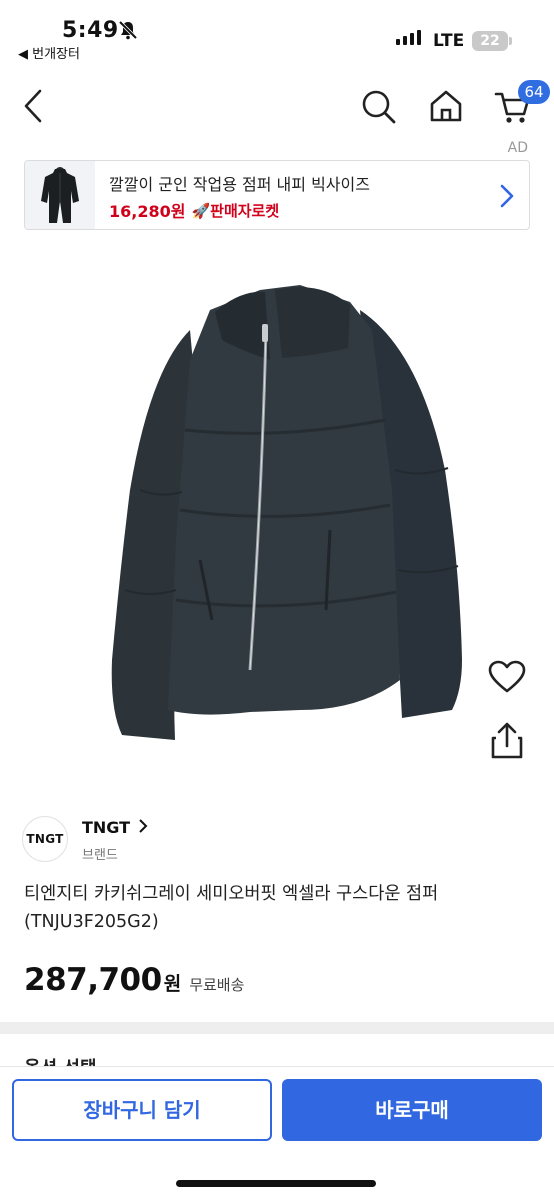 The width and height of the screenshot is (554, 1200). I want to click on brand-name-link: TNGT, so click(115, 827).